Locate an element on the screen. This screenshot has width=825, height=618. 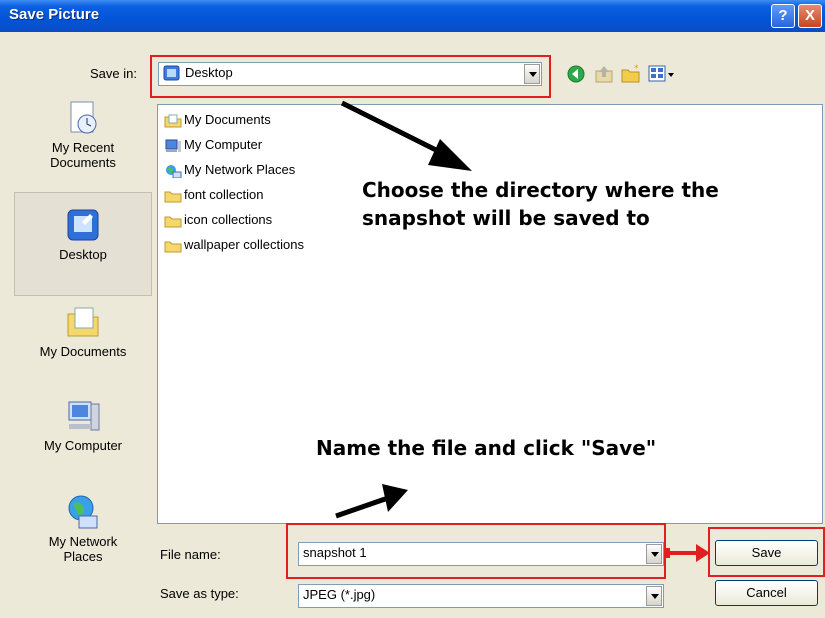
places-item-recent-documents: My Recent Documents is located at coordinates (83, 146).